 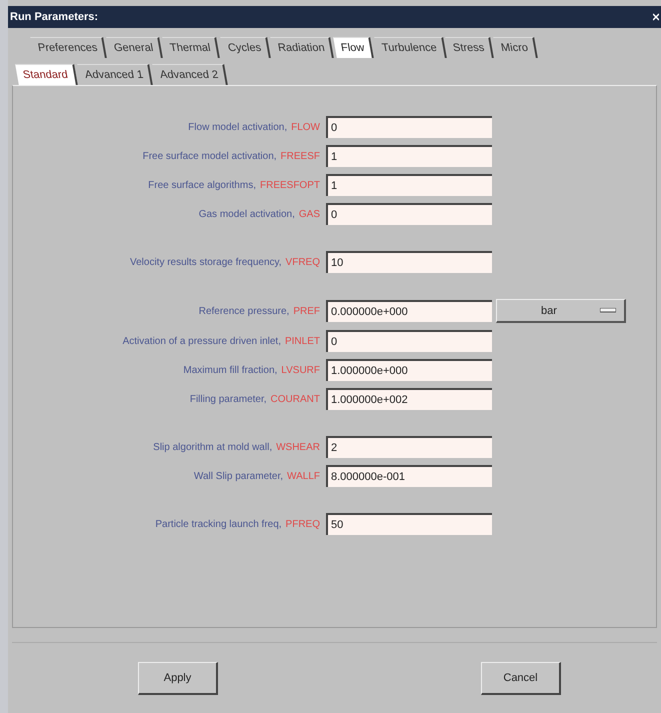 What do you see at coordinates (218, 524) in the screenshot?
I see `parameter-label: Particle tracking launch freq,` at bounding box center [218, 524].